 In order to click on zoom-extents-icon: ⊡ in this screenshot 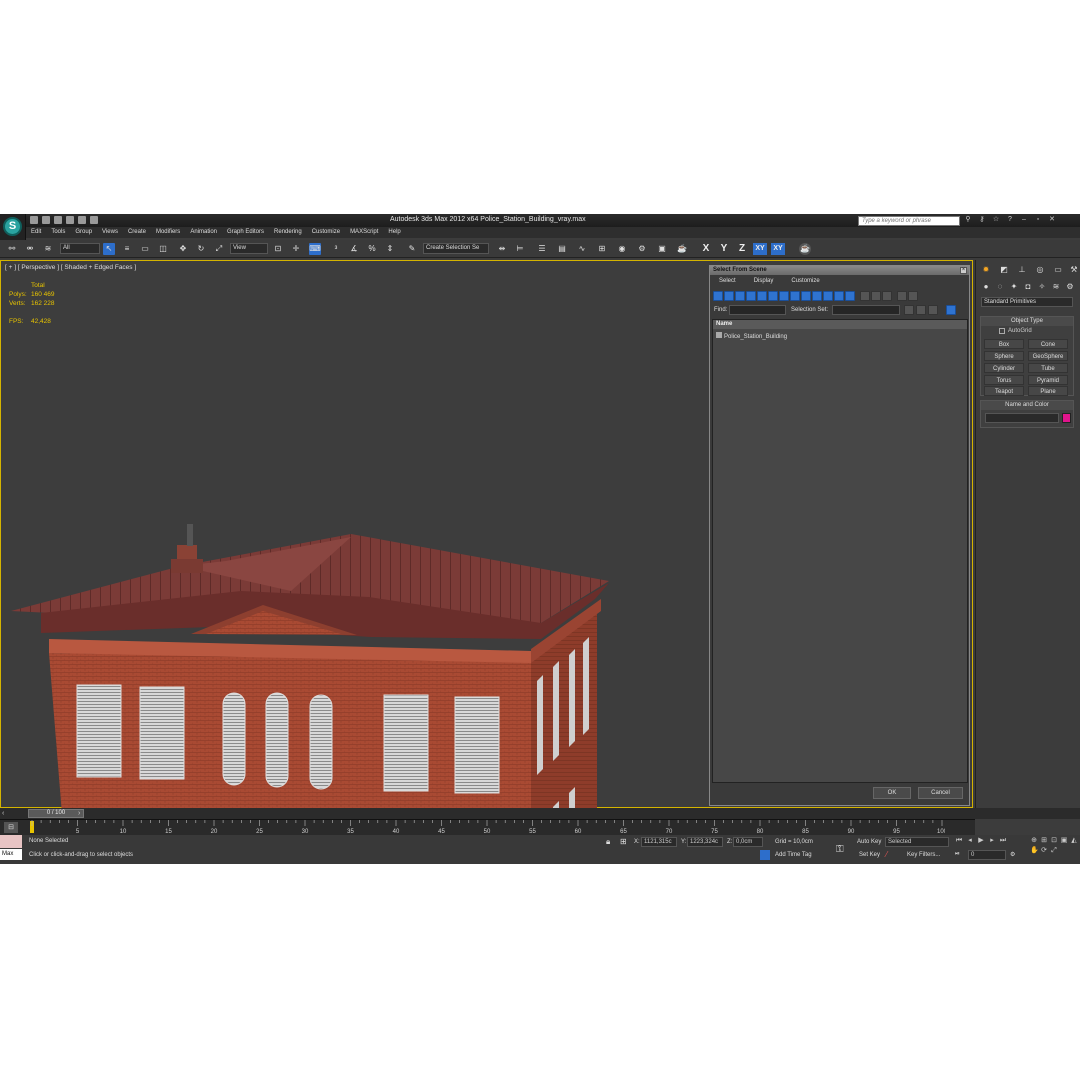, I will do `click(1054, 841)`.